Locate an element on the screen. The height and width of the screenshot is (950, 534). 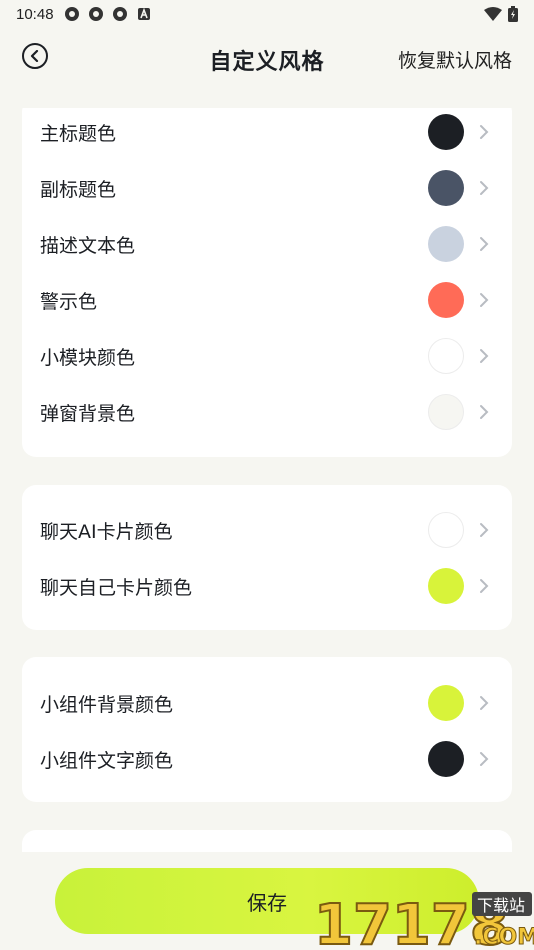
color-row-subtitle: 副标题色 is located at coordinates (267, 188).